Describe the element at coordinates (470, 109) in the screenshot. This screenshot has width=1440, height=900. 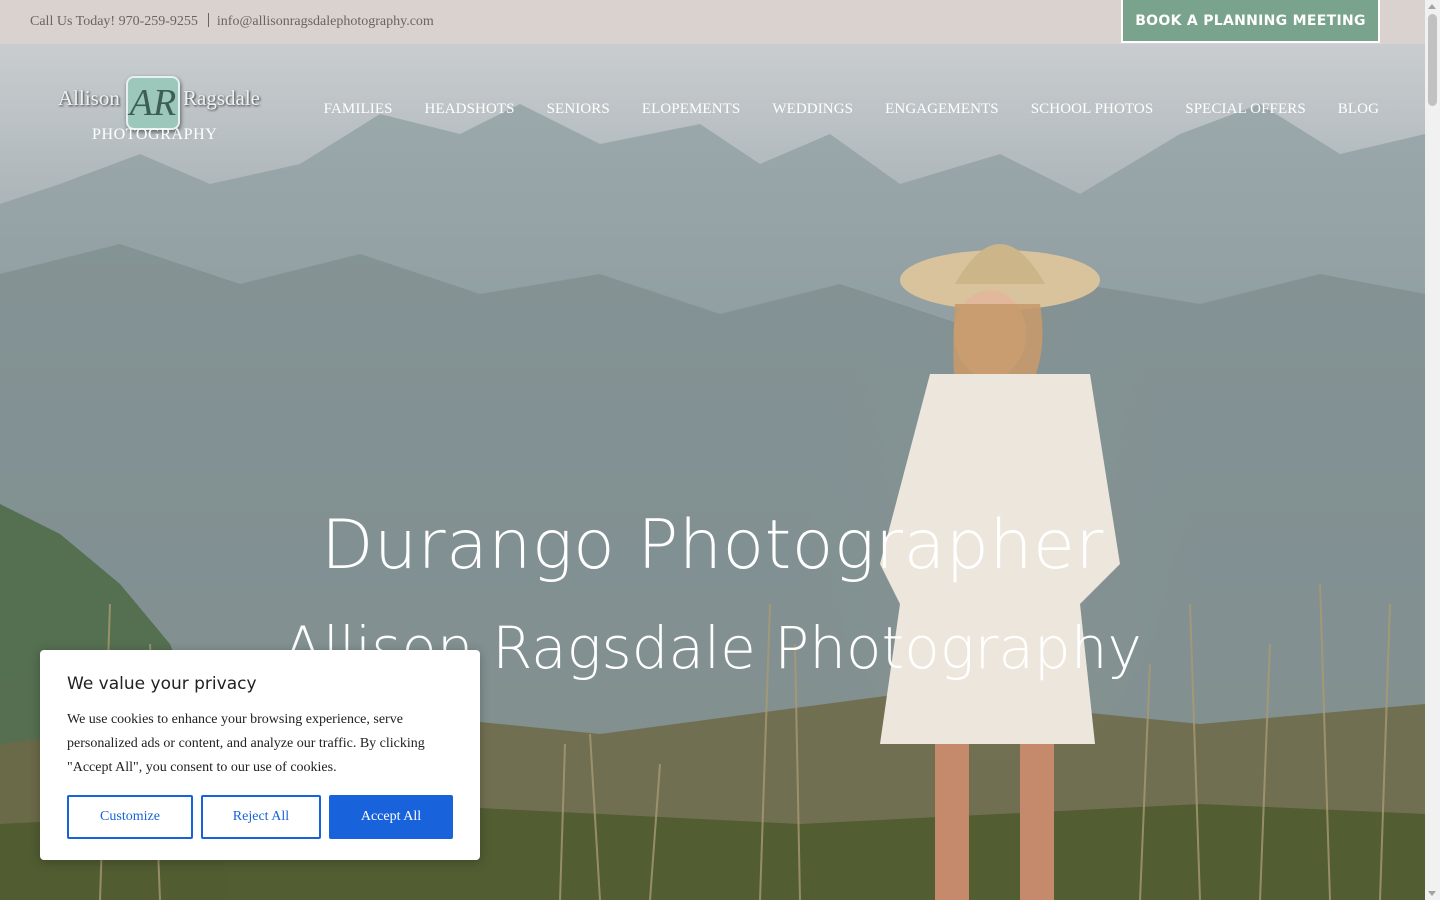
I see `nav-item-headshots: HEADSHOTS` at that location.